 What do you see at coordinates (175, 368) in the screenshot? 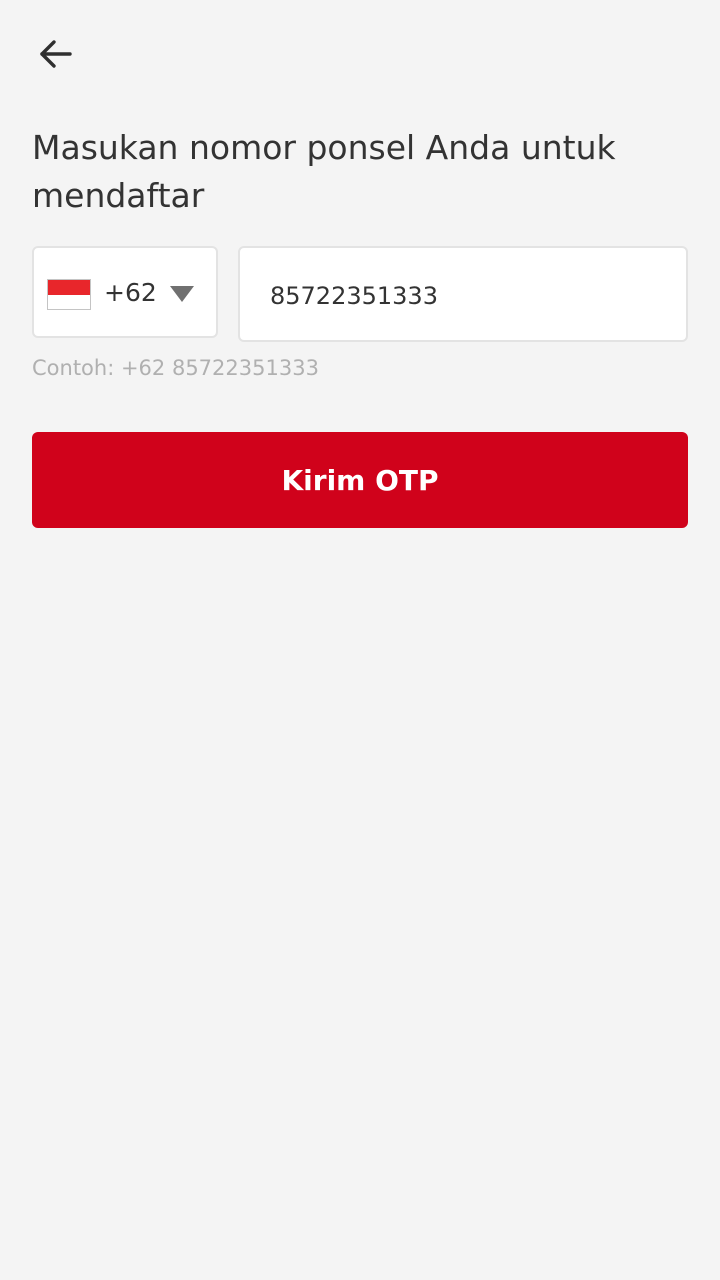
I see `phone-format-hint: Contoh: +62 85722351333` at bounding box center [175, 368].